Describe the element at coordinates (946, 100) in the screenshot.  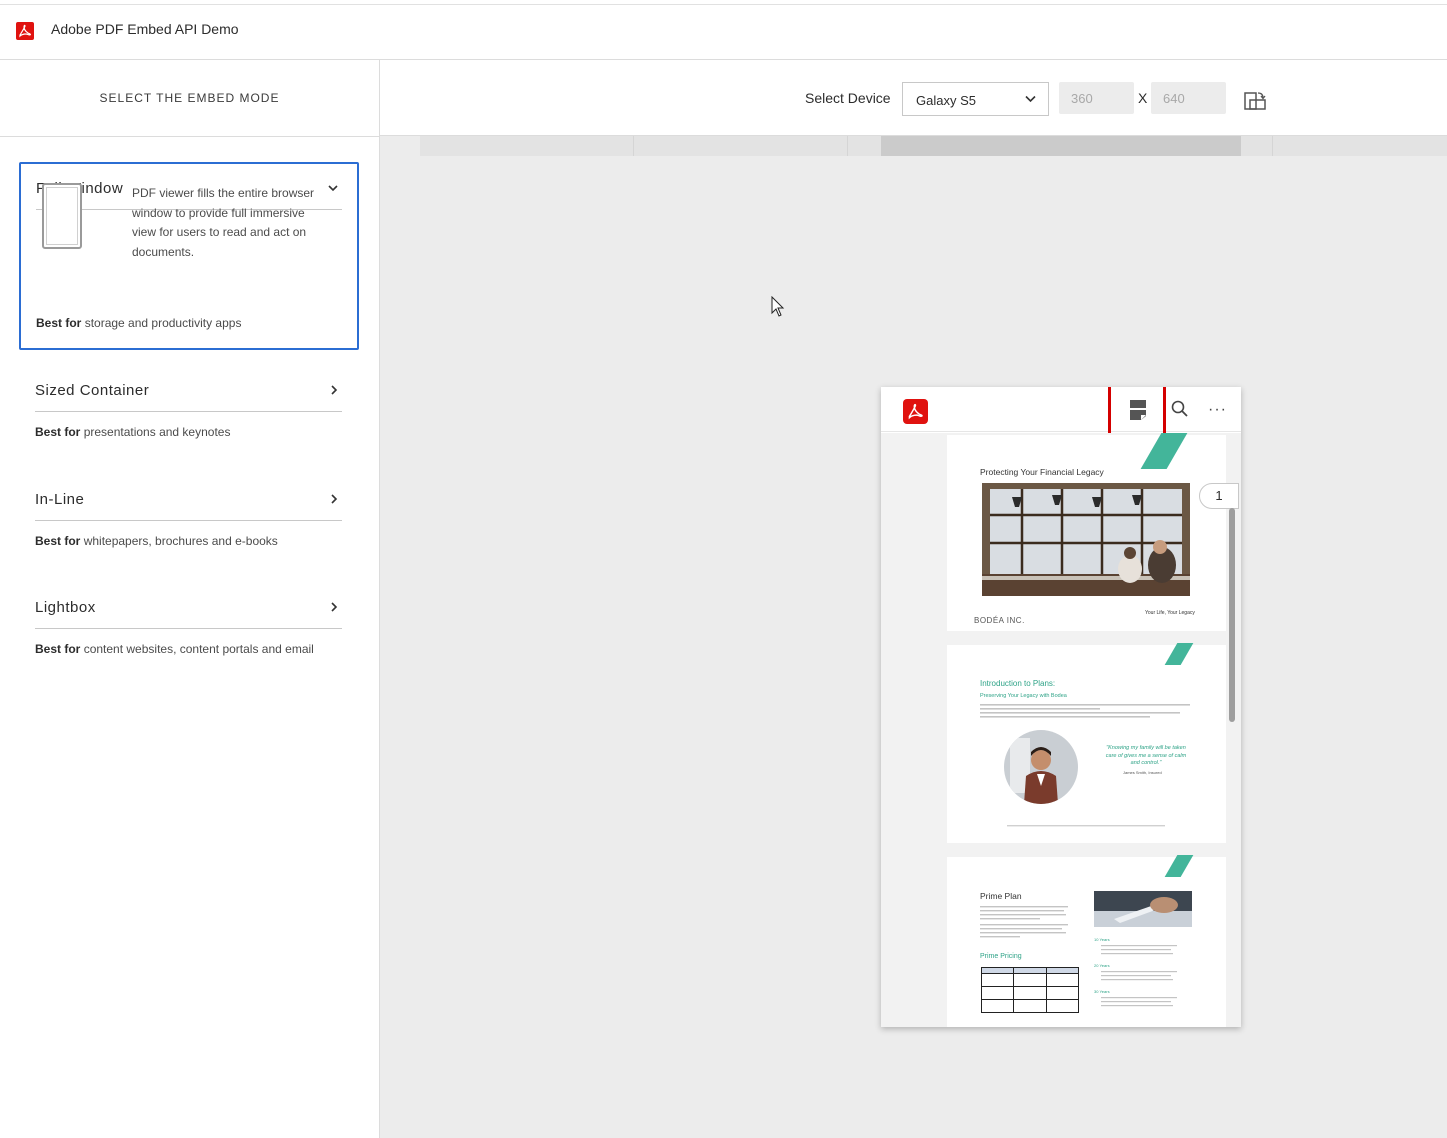
I see `device-select-value: Galaxy S5` at that location.